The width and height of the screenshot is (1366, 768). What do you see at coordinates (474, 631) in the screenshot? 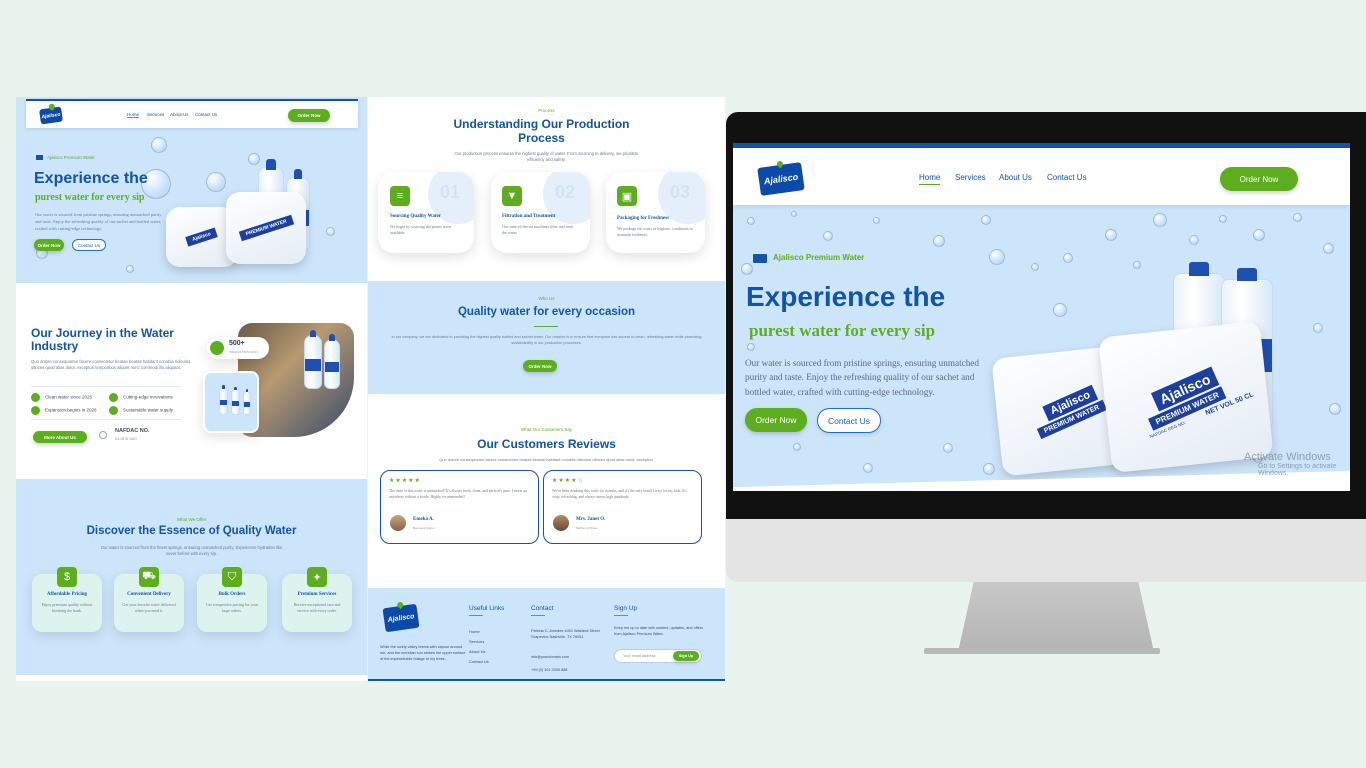
I see `footer-link: Home` at bounding box center [474, 631].